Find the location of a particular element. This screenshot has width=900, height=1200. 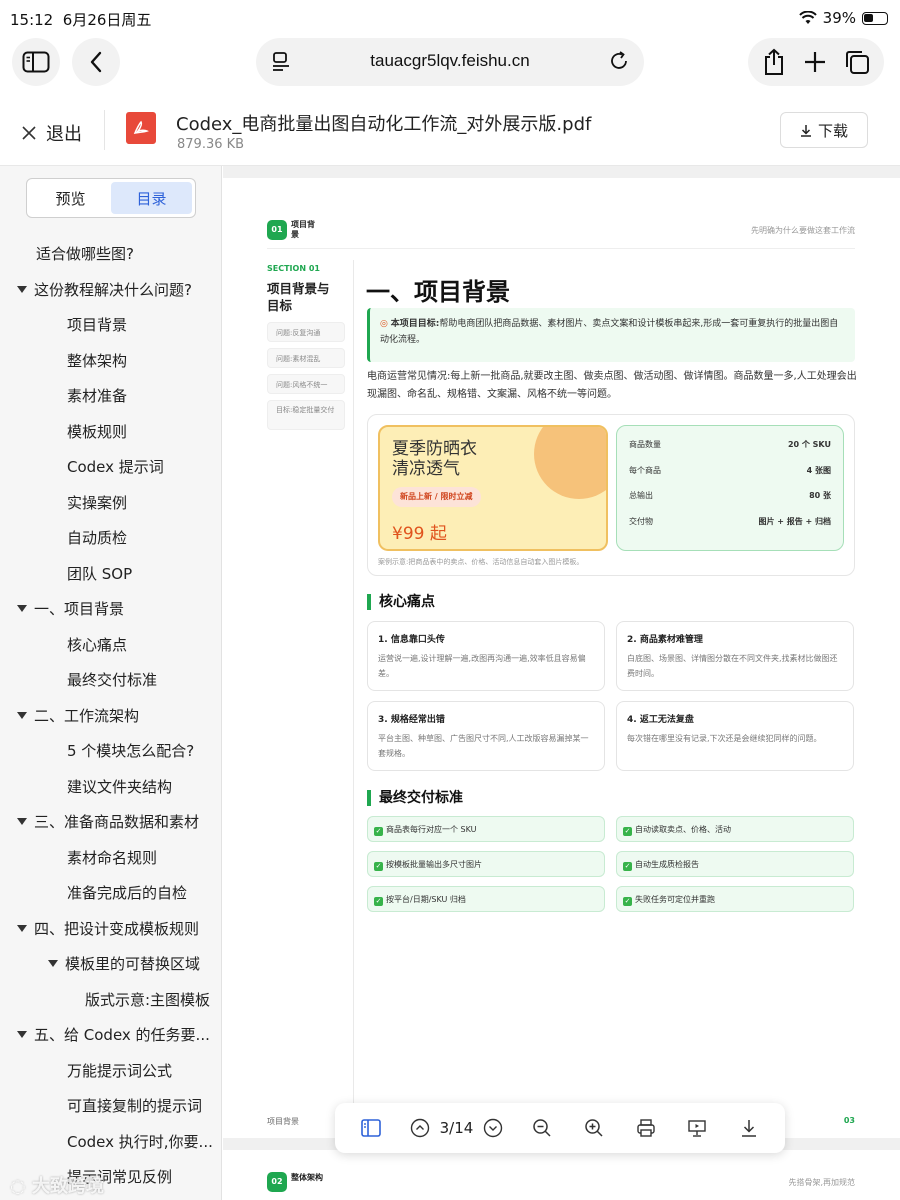

toggle-outline-button is located at coordinates (371, 1128).